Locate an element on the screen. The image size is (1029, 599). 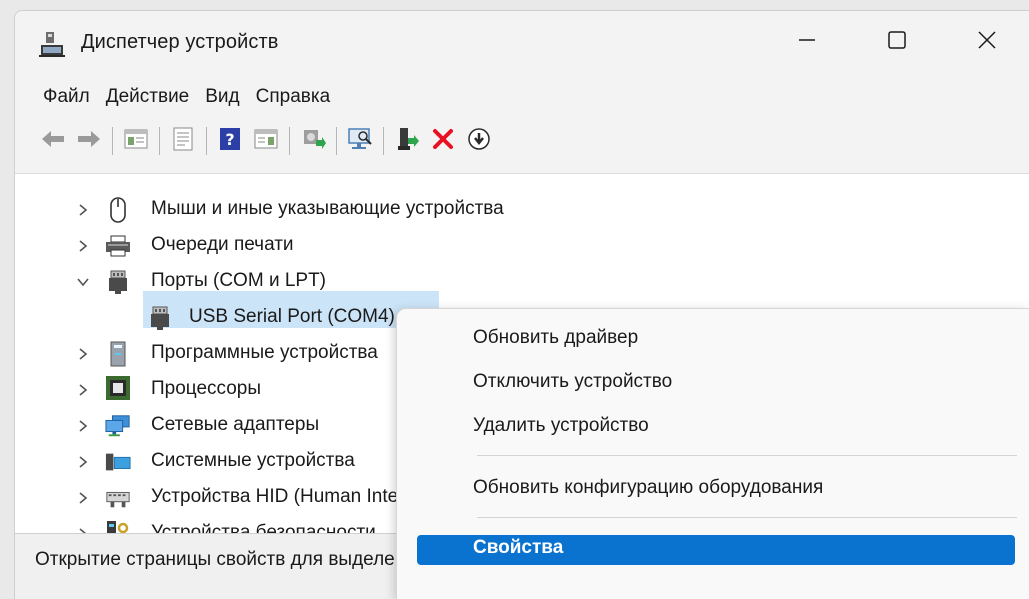
scan-hardware-icon is located at coordinates (360, 141).